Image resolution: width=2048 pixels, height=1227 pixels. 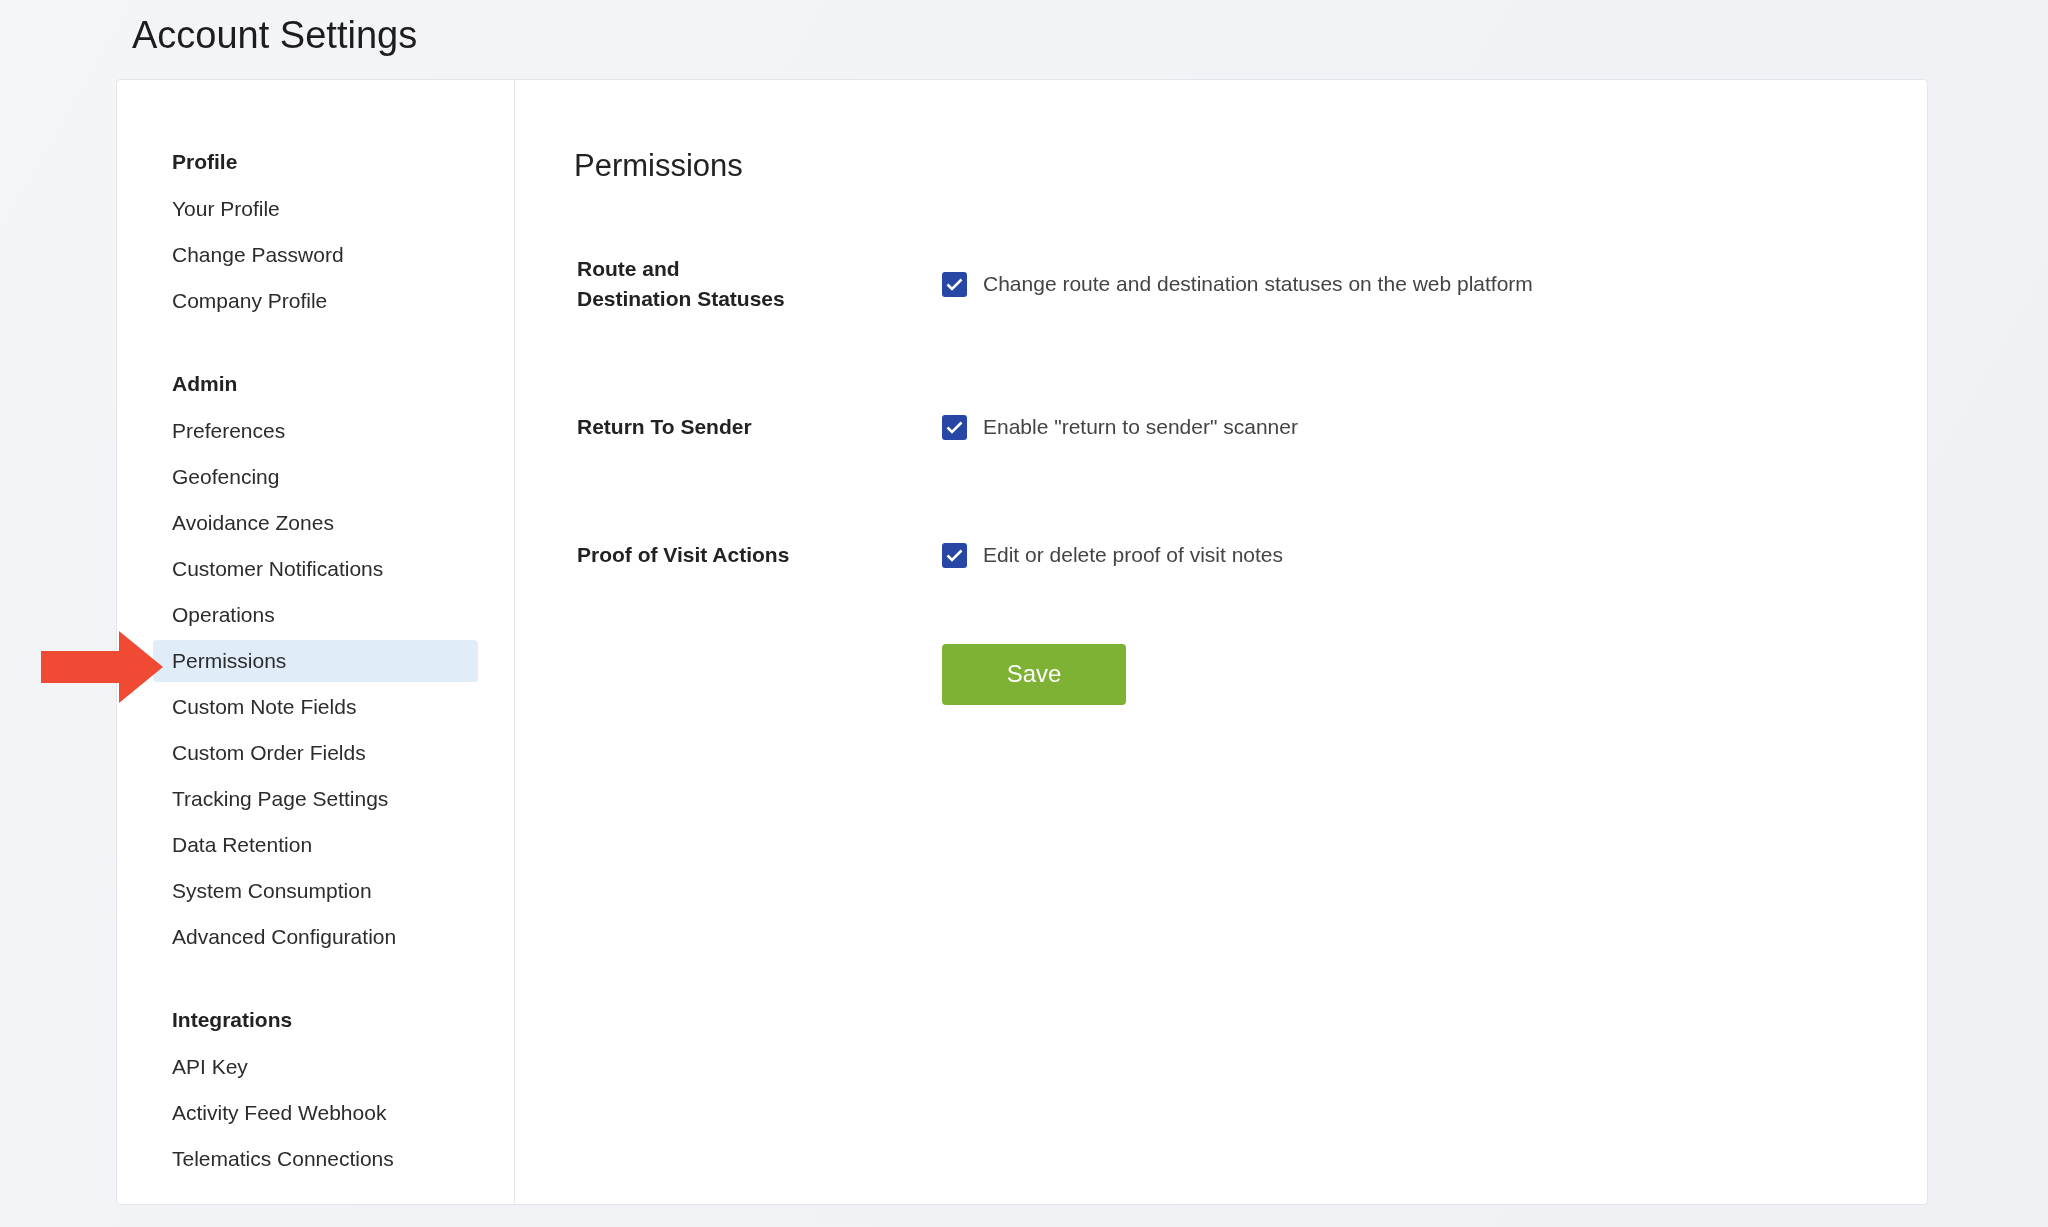 I want to click on checkbox-label: Edit or delete proof of visit notes, so click(x=1133, y=555).